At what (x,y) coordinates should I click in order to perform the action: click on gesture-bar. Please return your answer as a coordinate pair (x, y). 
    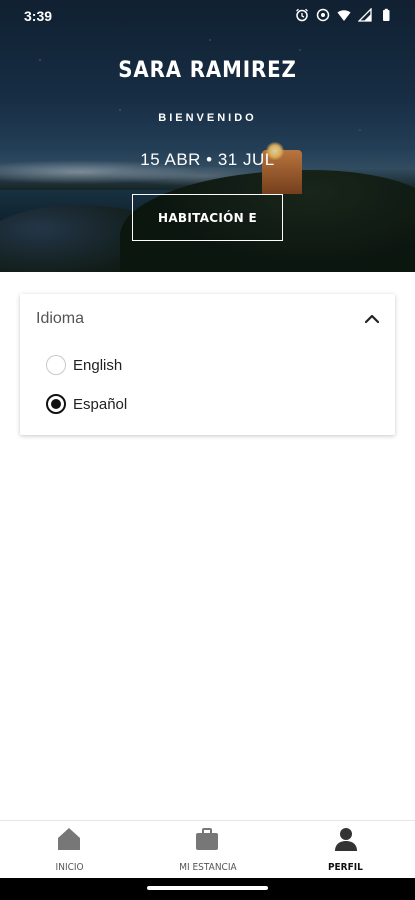
    Looking at the image, I should click on (207, 889).